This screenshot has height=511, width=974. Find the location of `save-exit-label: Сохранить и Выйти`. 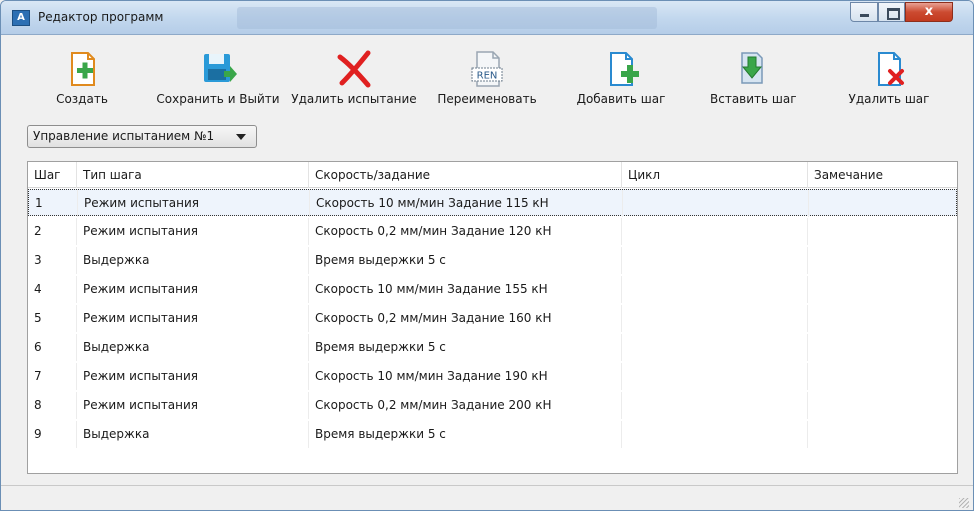

save-exit-label: Сохранить и Выйти is located at coordinates (218, 99).